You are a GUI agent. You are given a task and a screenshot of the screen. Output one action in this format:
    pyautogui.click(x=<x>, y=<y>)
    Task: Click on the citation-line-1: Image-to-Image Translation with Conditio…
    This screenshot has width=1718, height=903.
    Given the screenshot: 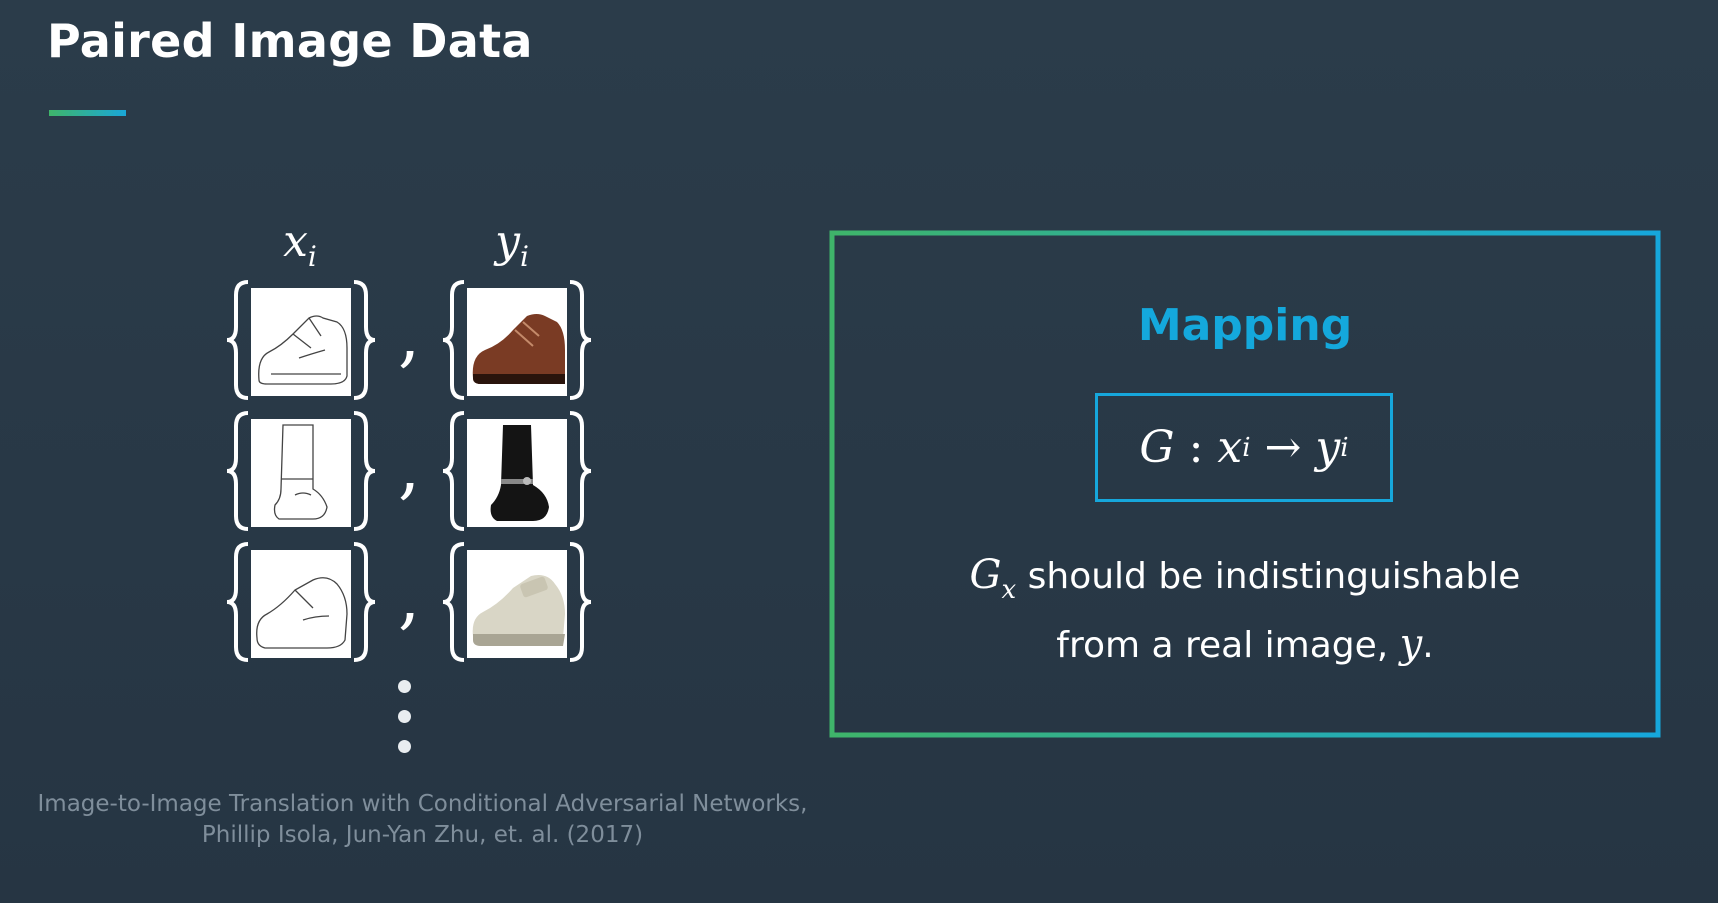 What is the action you would take?
    pyautogui.click(x=422, y=804)
    